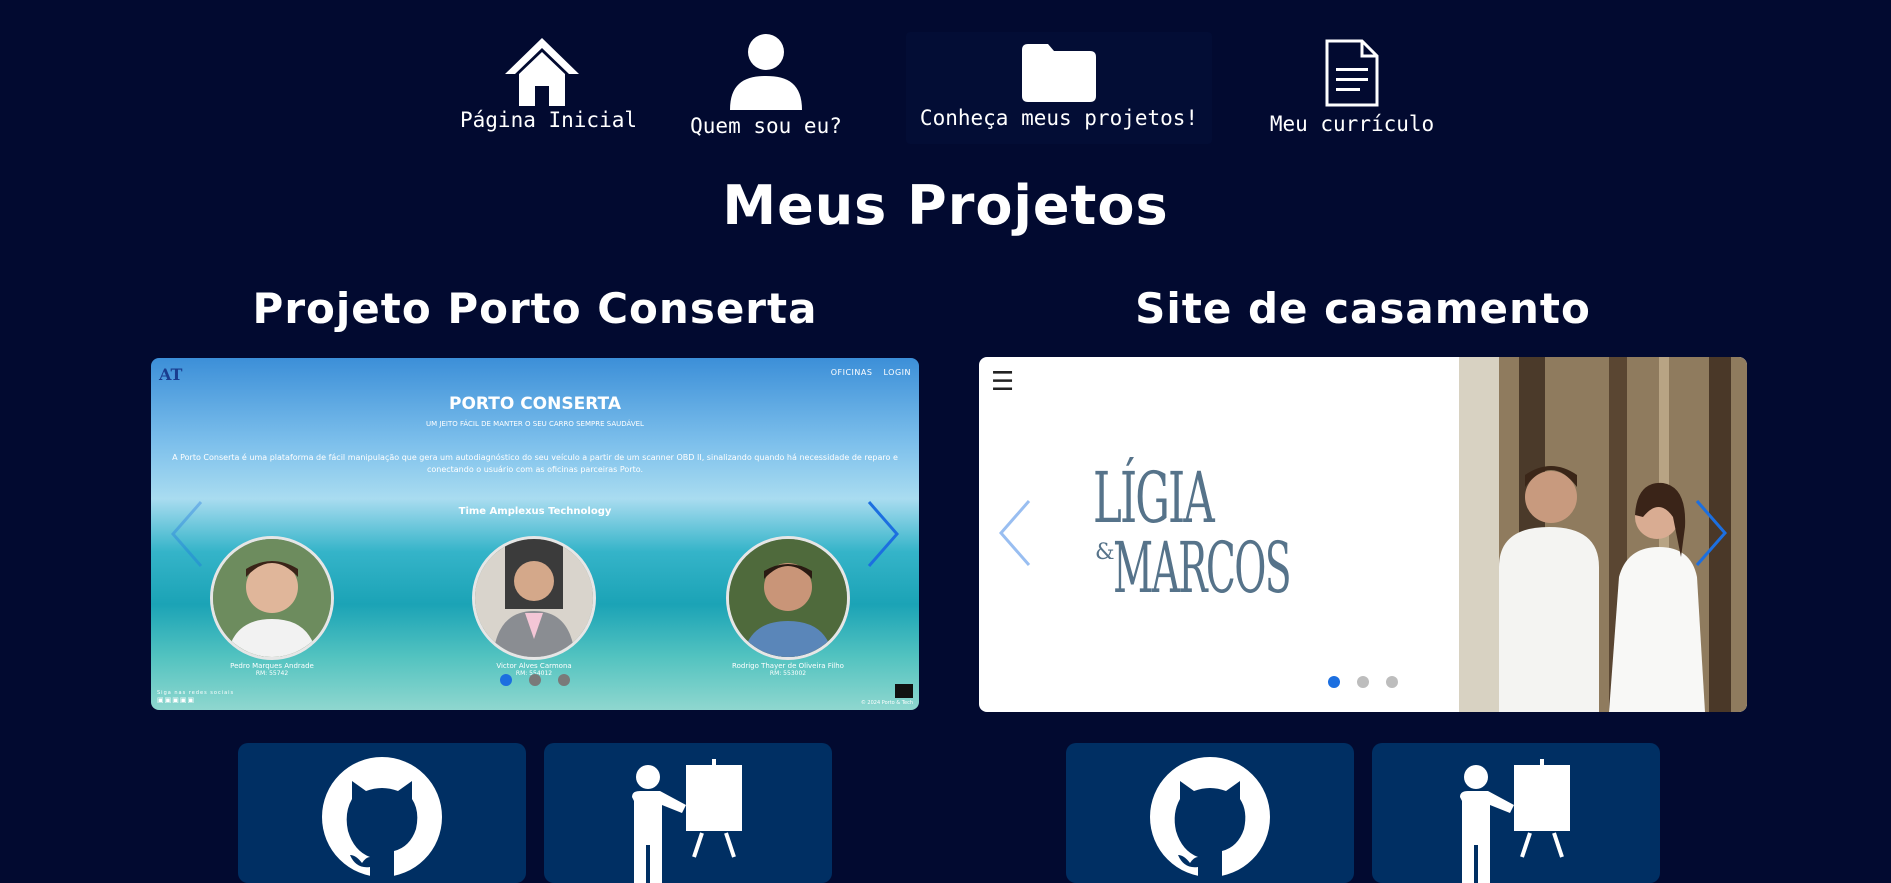  What do you see at coordinates (535, 404) in the screenshot?
I see `preview-site-title: PORTO CONSERTA` at bounding box center [535, 404].